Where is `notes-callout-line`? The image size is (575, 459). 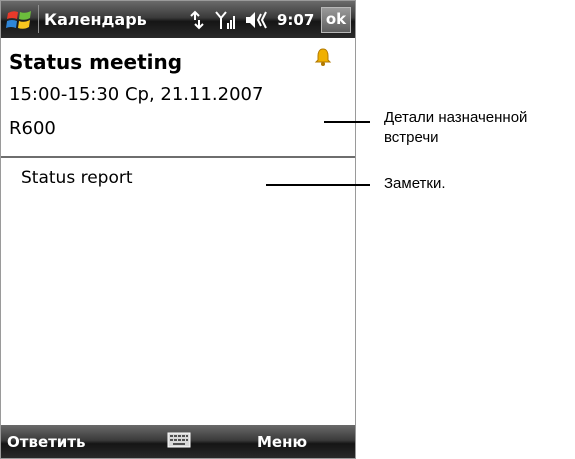
notes-callout-line is located at coordinates (318, 185).